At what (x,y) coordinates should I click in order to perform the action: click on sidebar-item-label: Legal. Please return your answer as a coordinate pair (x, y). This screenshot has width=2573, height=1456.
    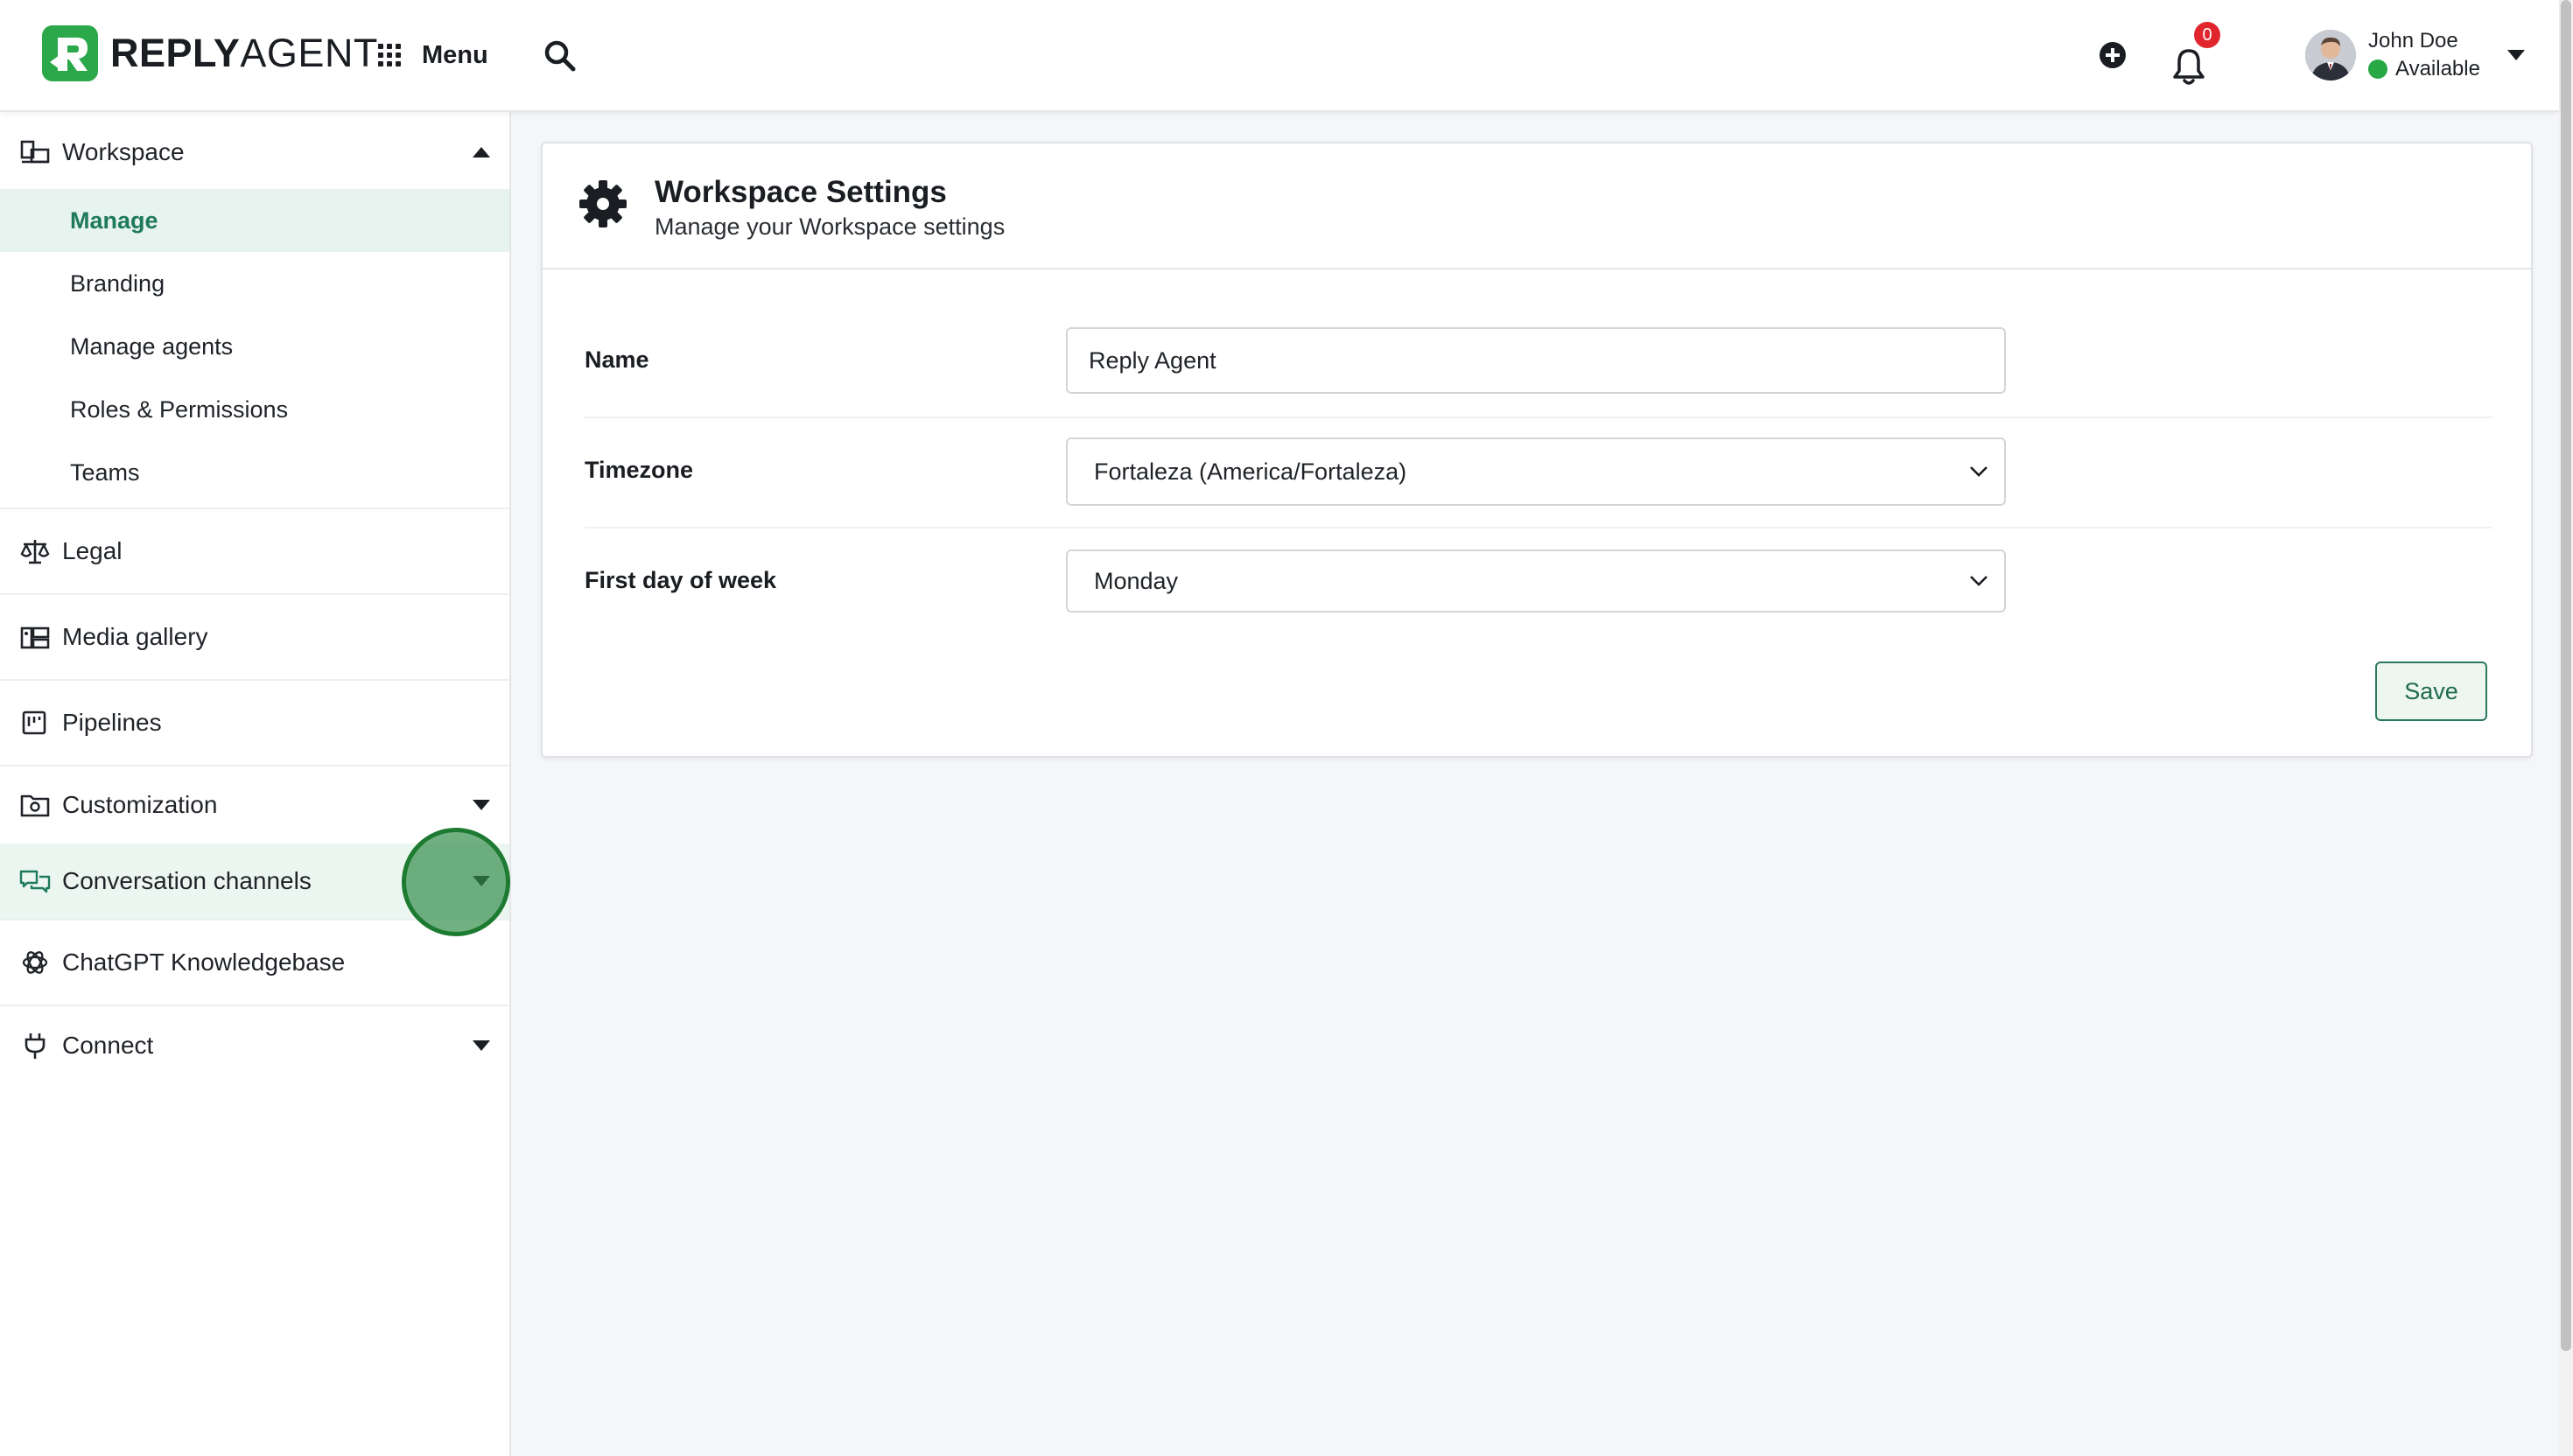
    Looking at the image, I should click on (92, 550).